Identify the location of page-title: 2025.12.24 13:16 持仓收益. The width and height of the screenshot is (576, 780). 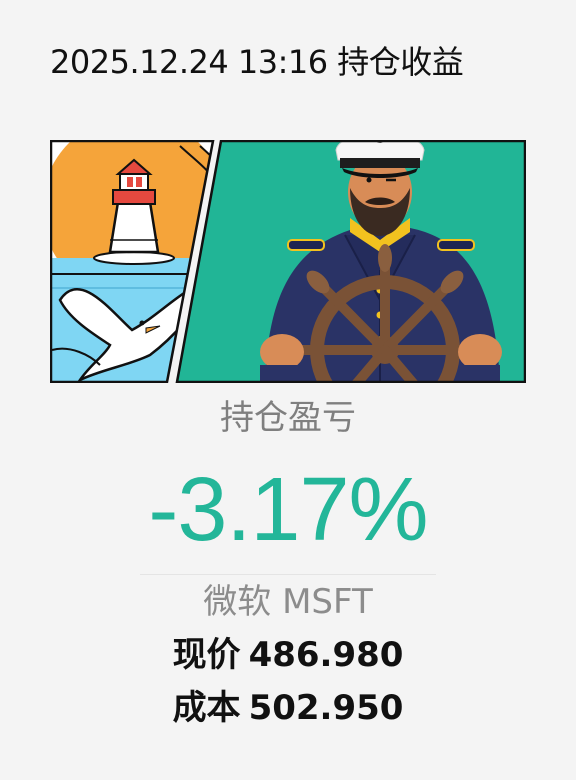
(257, 62).